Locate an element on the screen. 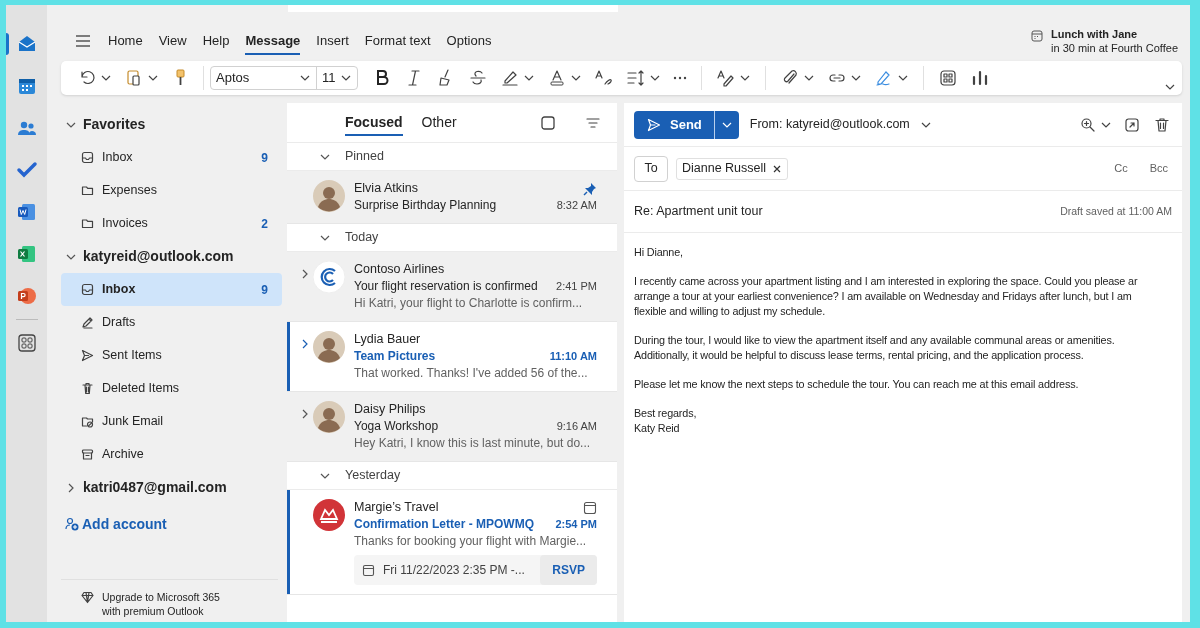 This screenshot has width=1200, height=628. body-paragraph: I recently came across your apartment listing and I am interested in exploring the space. Could you please ar arrange a tour at your earliest convenience? I am available on Wednesday and Fridays after lunch, but I am flexible and willing to adjust my schedule. is located at coordinates (886, 296).